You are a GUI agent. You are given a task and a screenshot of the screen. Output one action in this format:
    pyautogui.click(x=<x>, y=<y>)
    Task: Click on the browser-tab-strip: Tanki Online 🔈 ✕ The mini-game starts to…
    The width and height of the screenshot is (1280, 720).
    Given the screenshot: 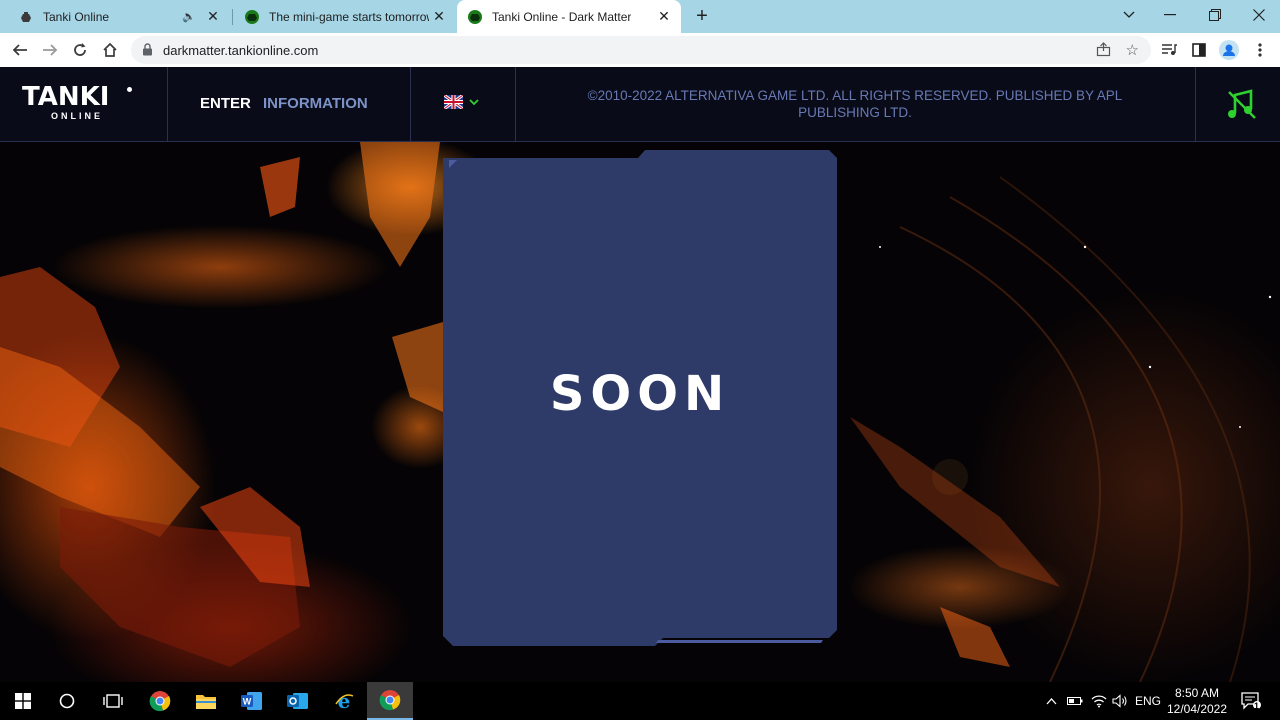 What is the action you would take?
    pyautogui.click(x=640, y=16)
    